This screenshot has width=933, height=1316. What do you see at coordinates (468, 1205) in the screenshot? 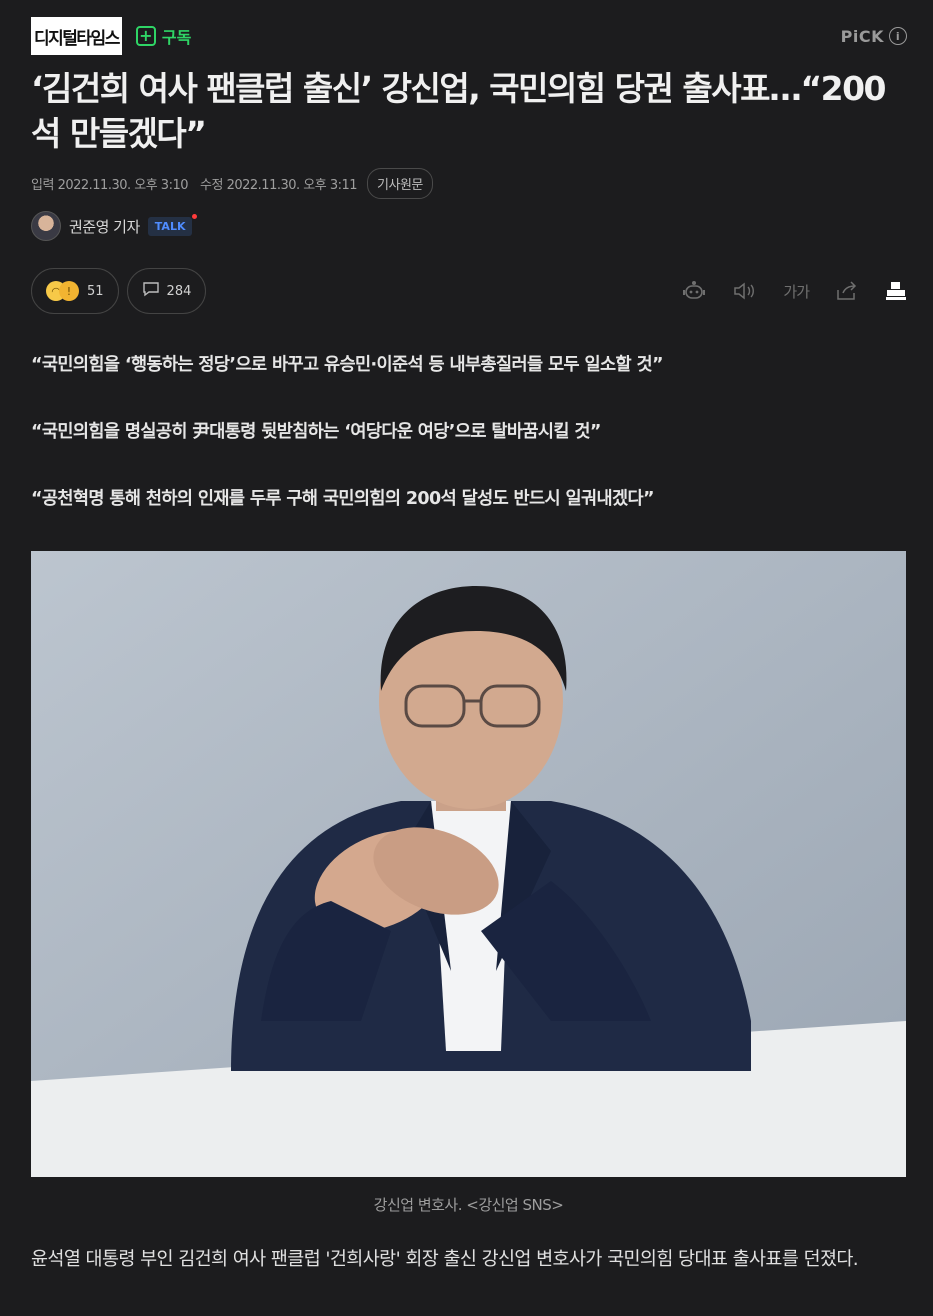
I see `photo-caption: 강신업 변호사. <강신업 SNS>` at bounding box center [468, 1205].